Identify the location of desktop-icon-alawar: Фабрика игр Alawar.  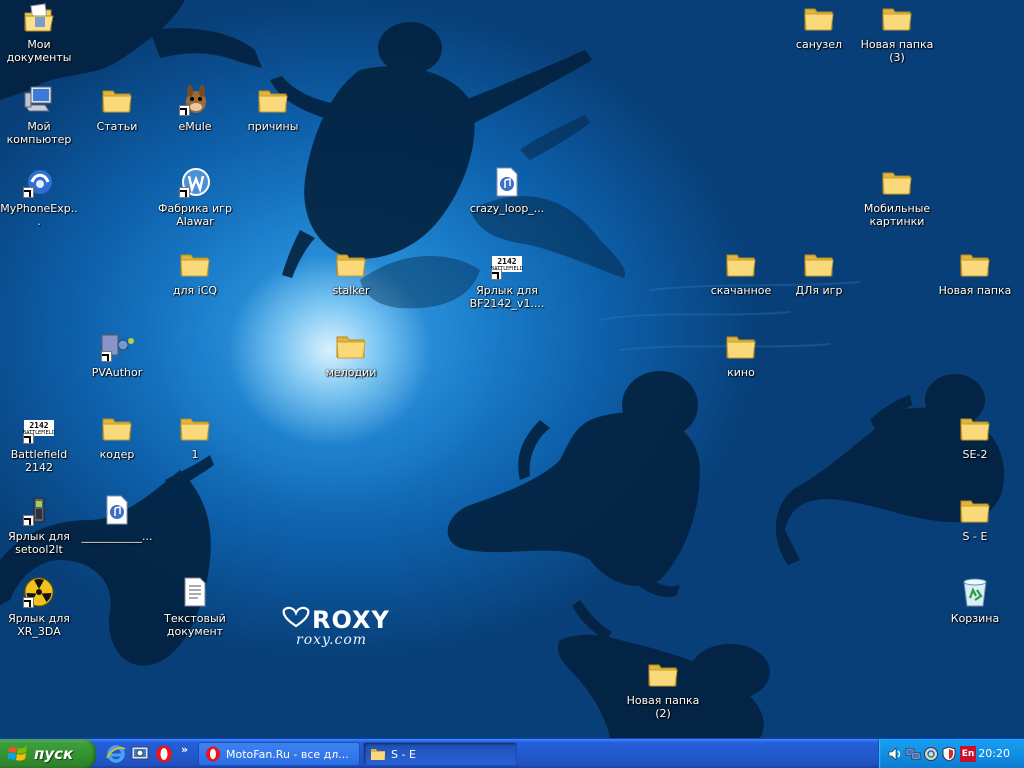
(195, 197).